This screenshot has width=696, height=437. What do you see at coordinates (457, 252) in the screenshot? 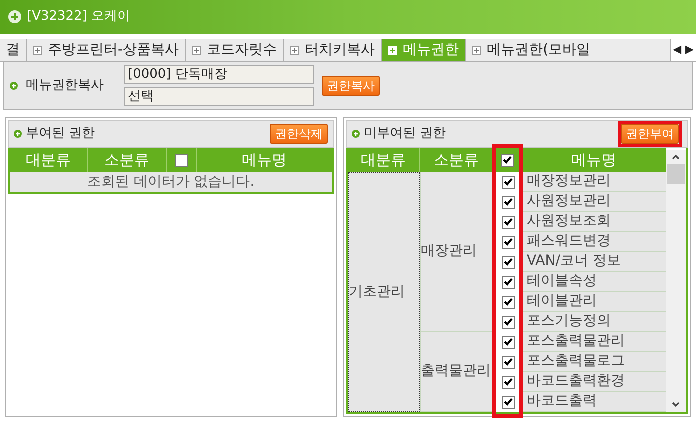
I see `table-cell: 매장관리` at bounding box center [457, 252].